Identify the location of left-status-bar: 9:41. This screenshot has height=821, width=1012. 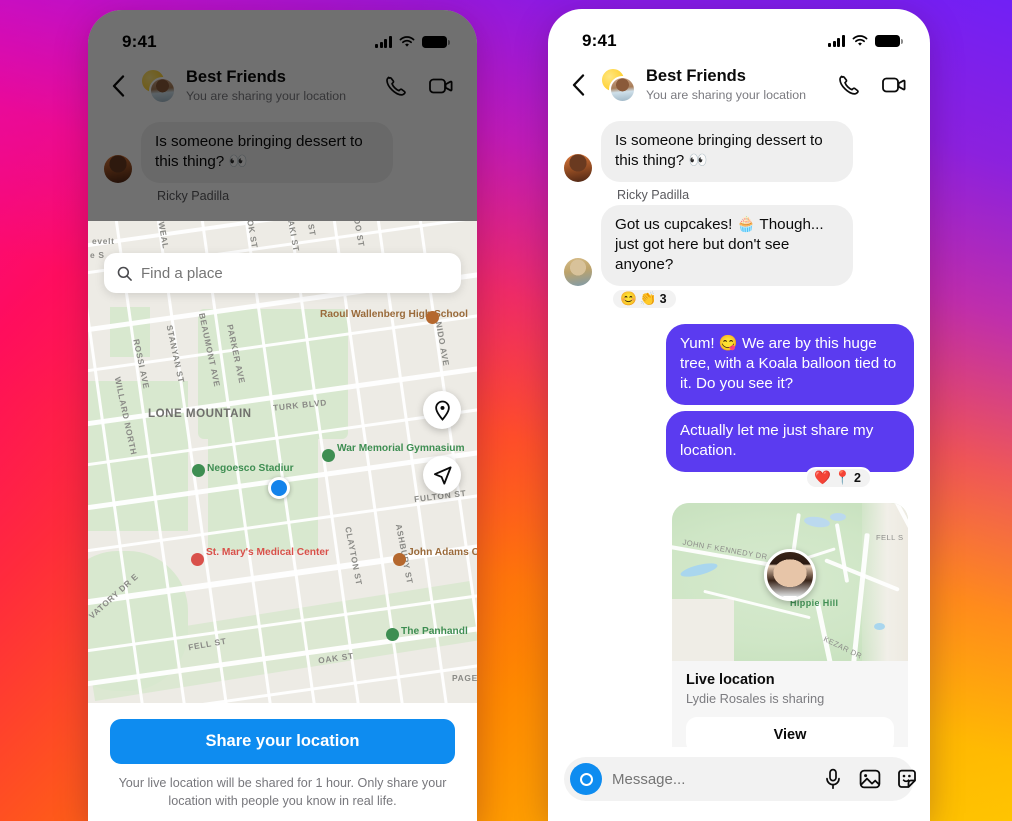
(282, 36).